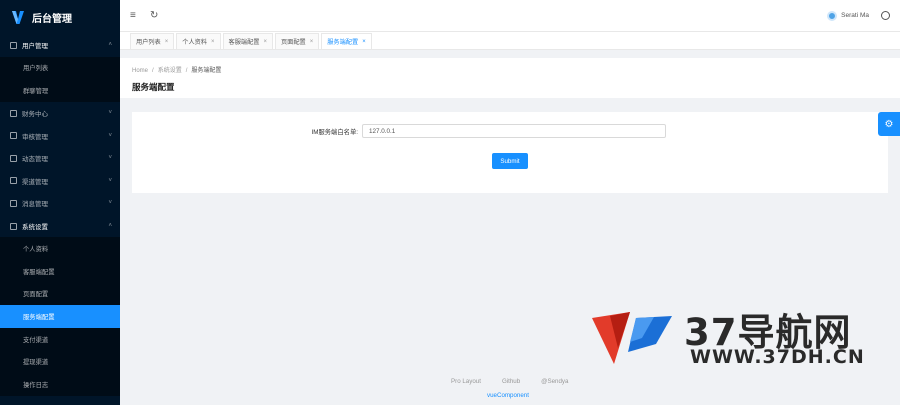 This screenshot has height=405, width=900. What do you see at coordinates (510, 78) in the screenshot?
I see `page-header: Home / 系统设置 / 服务端配置 服务端配置` at bounding box center [510, 78].